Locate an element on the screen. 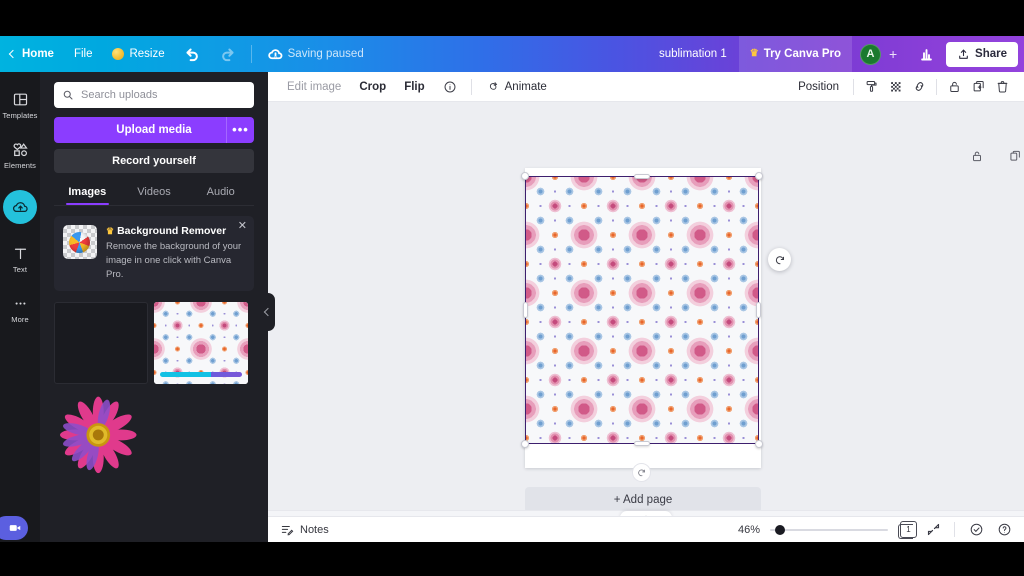  video-camera-icon is located at coordinates (15, 528).